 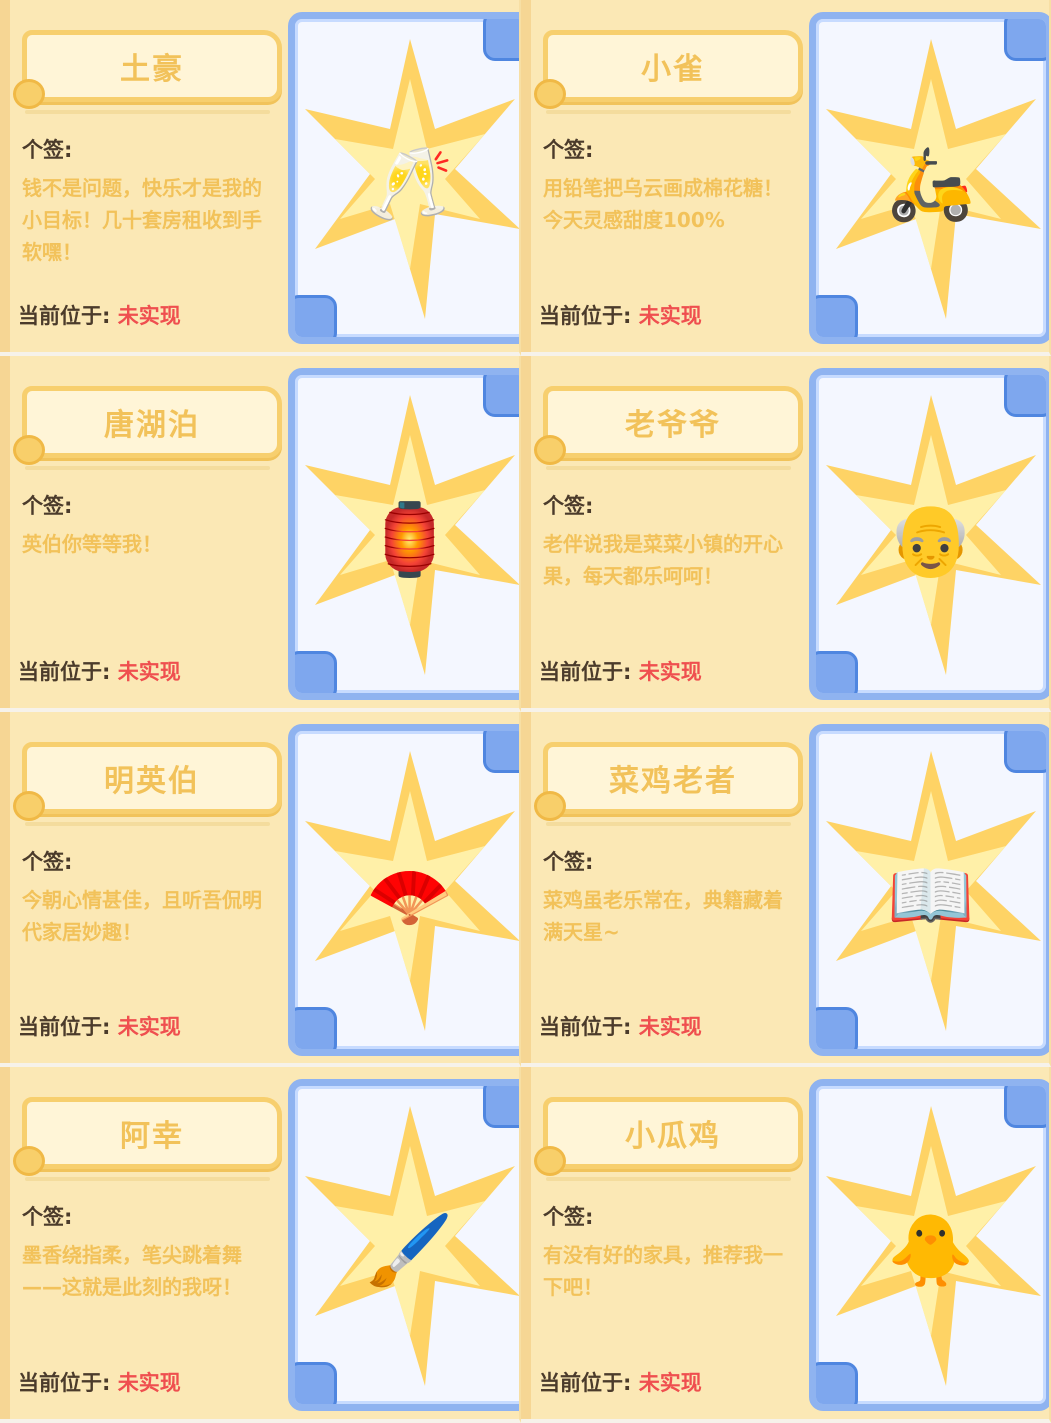 I want to click on name-tag: 老爷爷, so click(x=668, y=425).